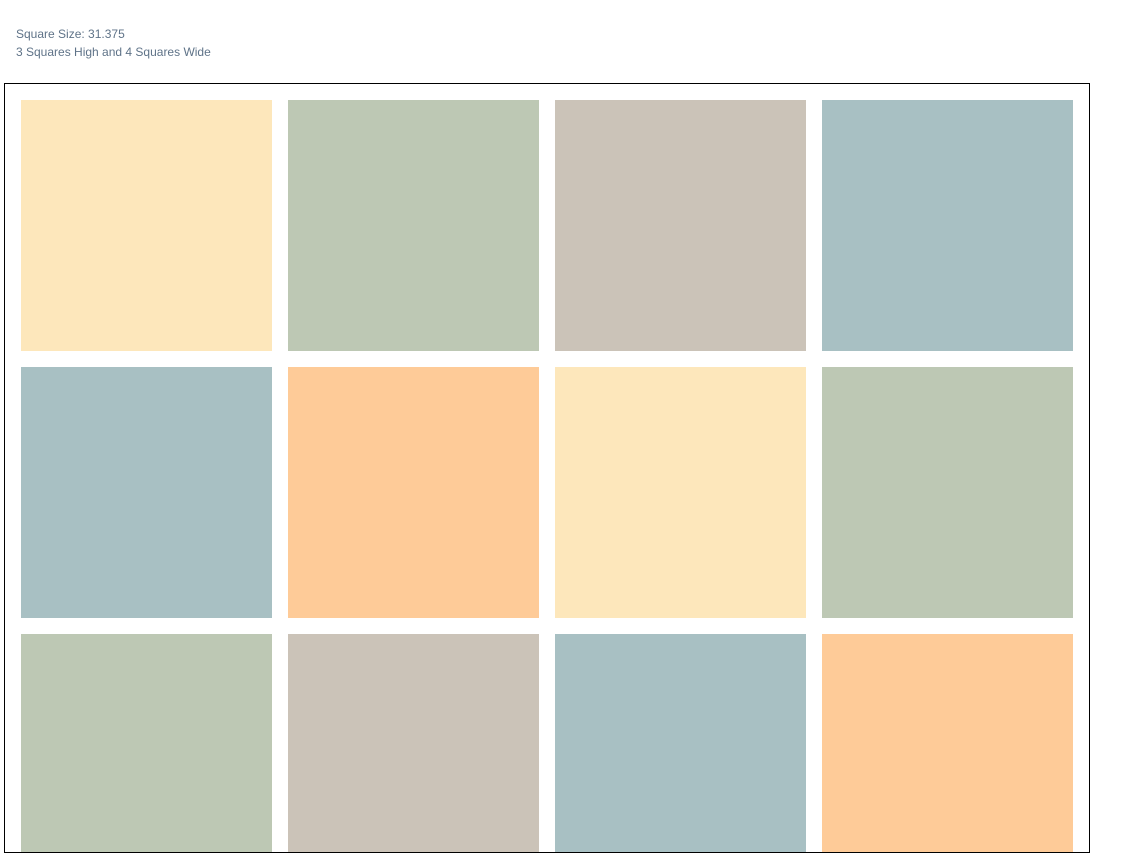 Image resolution: width=1123 pixels, height=868 pixels. I want to click on grid-dimensions-label: 3 Squares High and 4 Squares Wide, so click(113, 52).